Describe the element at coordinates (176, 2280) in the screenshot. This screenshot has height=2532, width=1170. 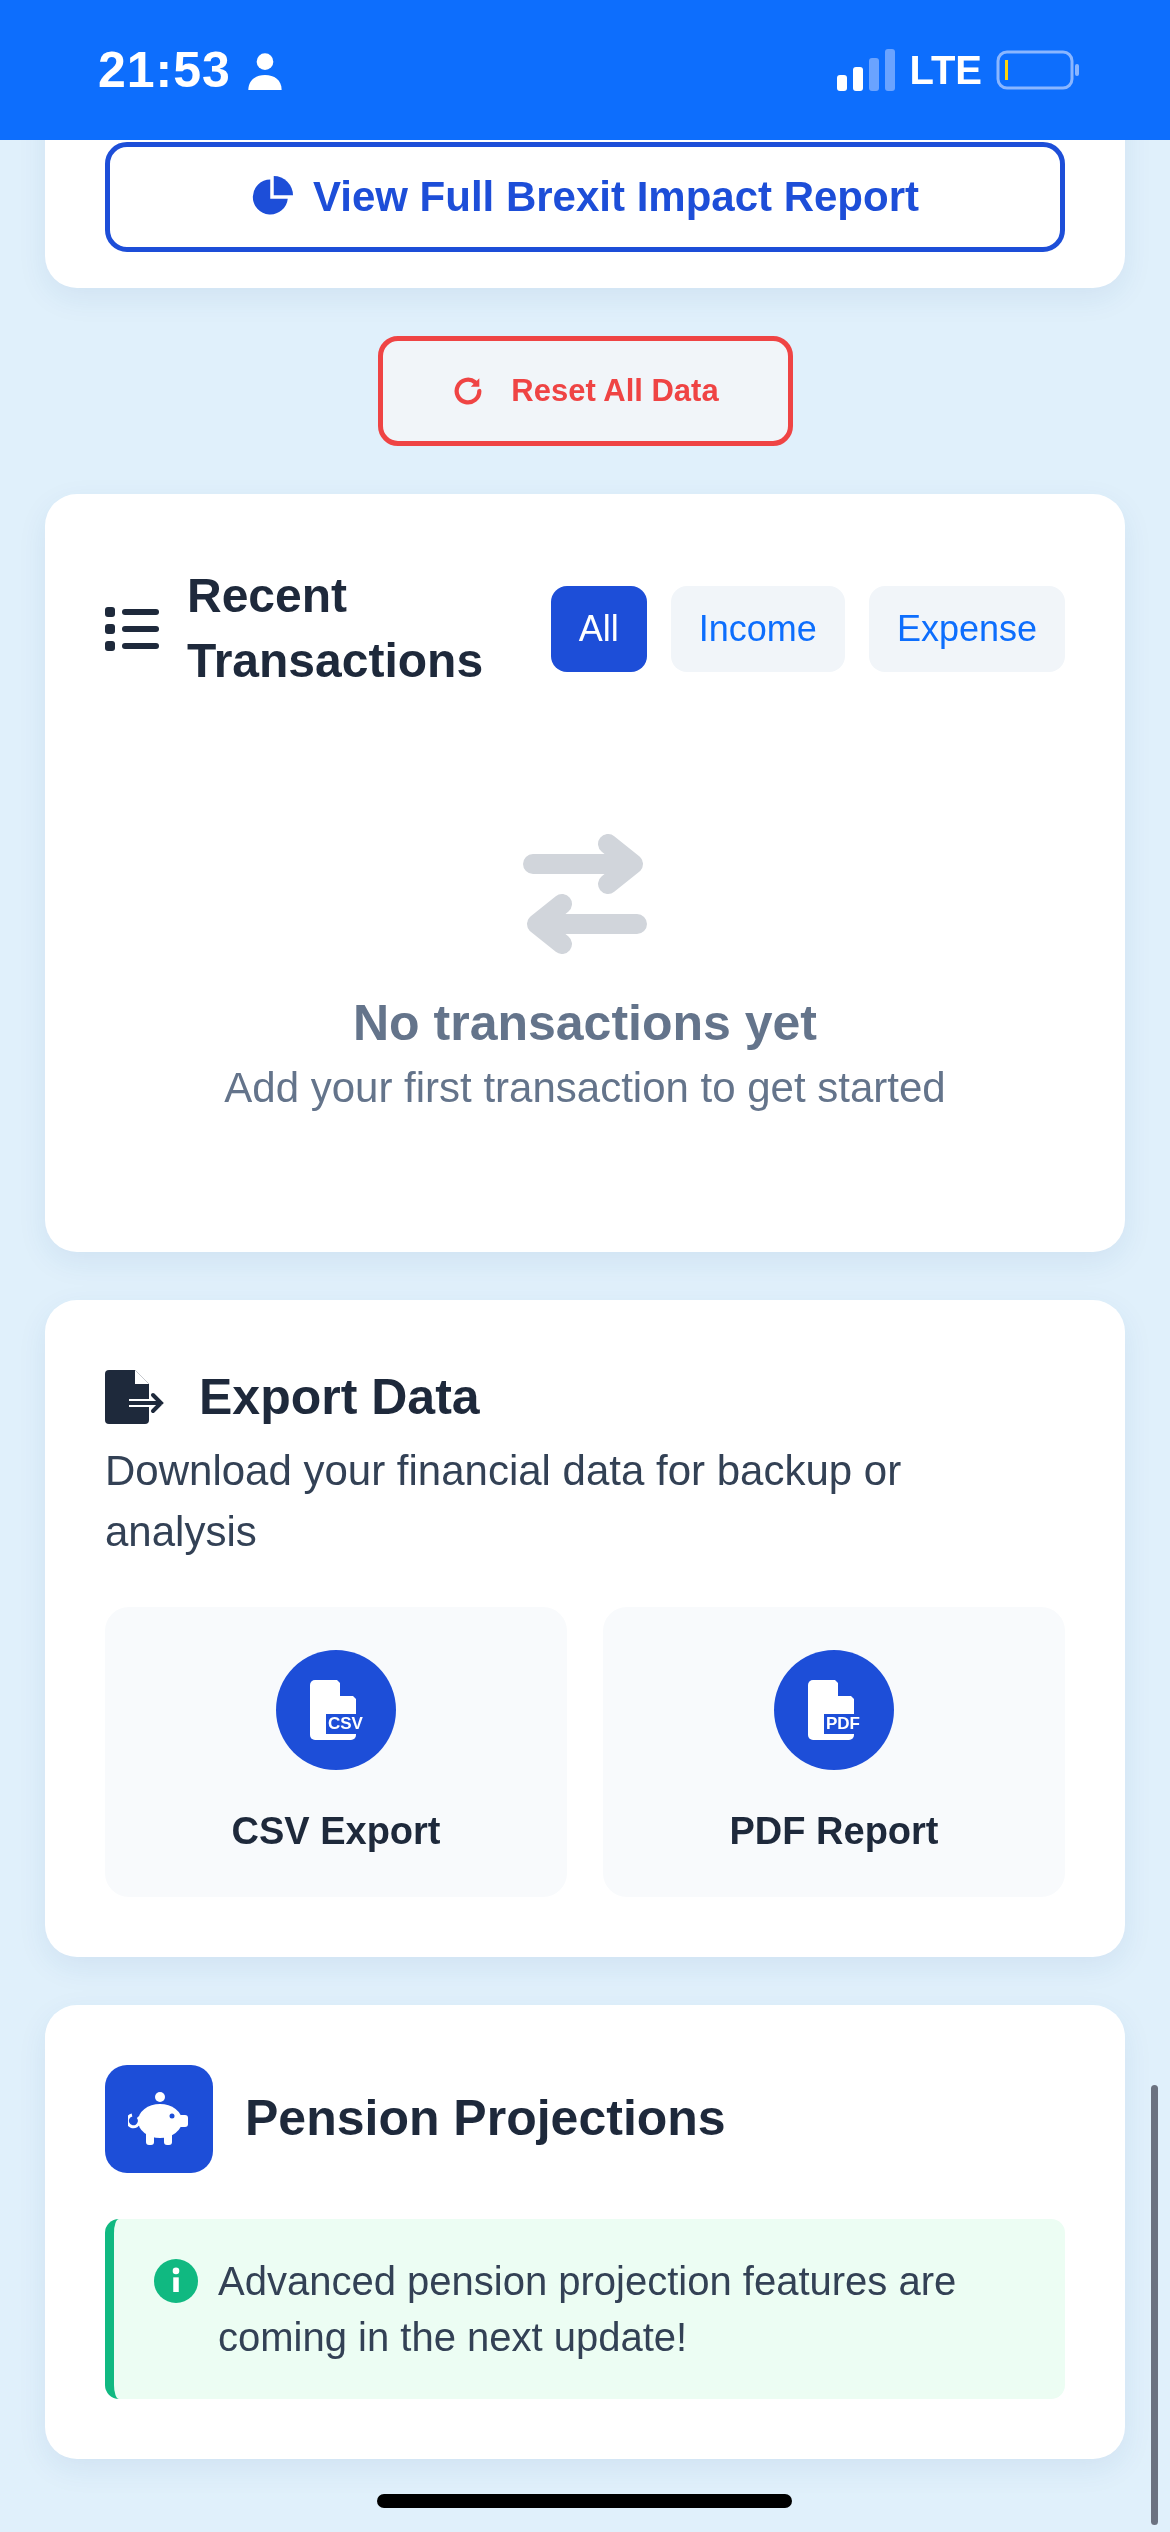
I see `info-icon` at that location.